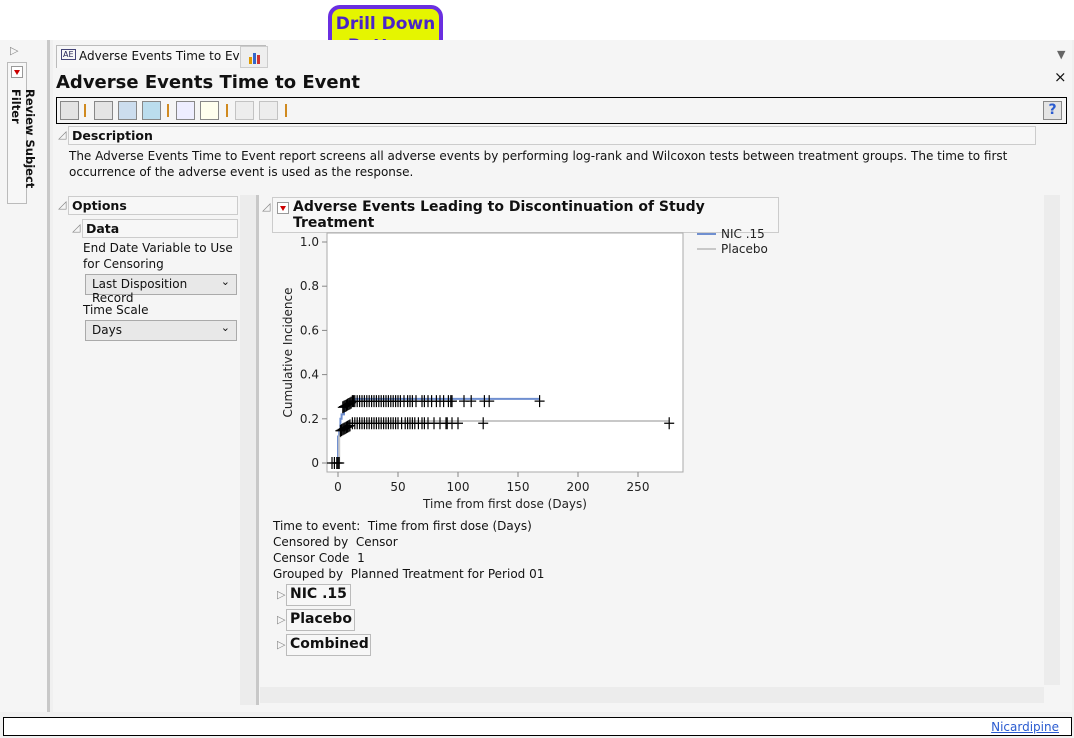  Describe the element at coordinates (151, 110) in the screenshot. I see `global-button` at that location.